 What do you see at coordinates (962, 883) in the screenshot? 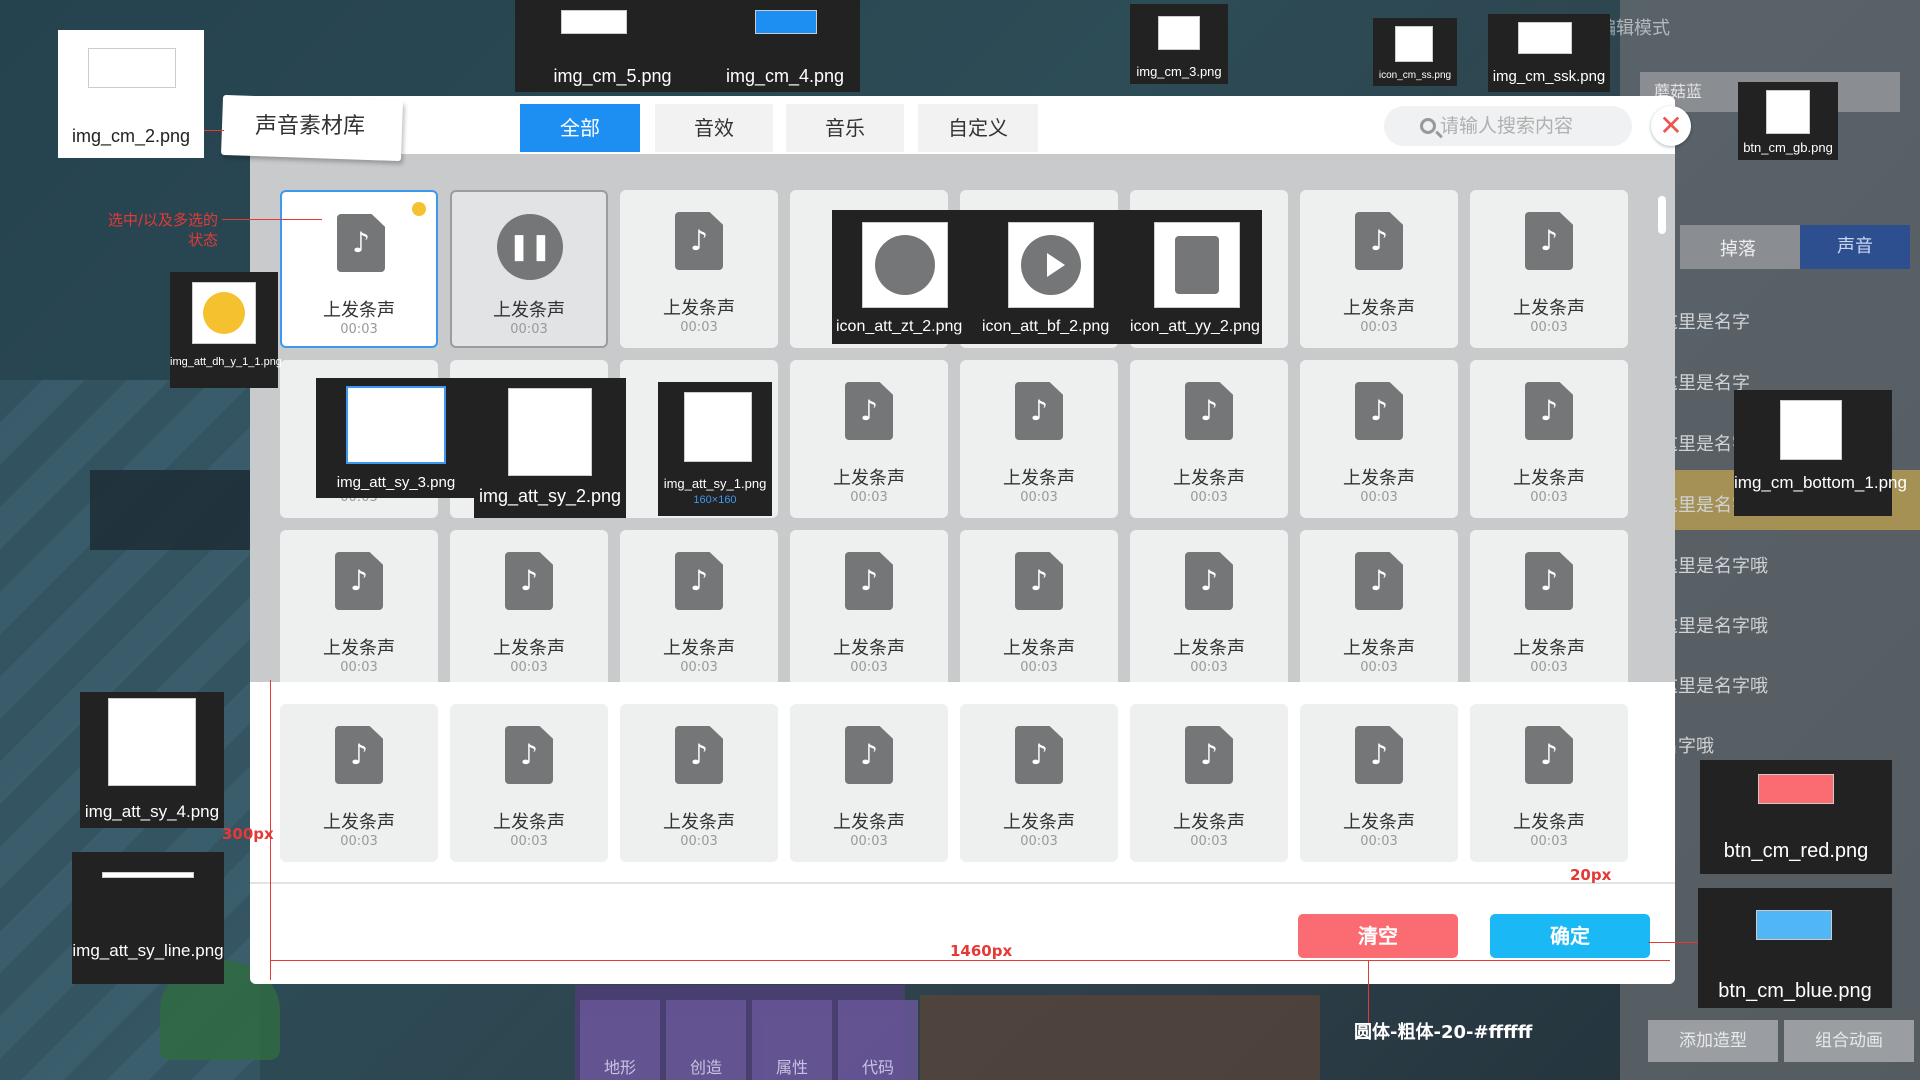
I see `bottom-divider` at bounding box center [962, 883].